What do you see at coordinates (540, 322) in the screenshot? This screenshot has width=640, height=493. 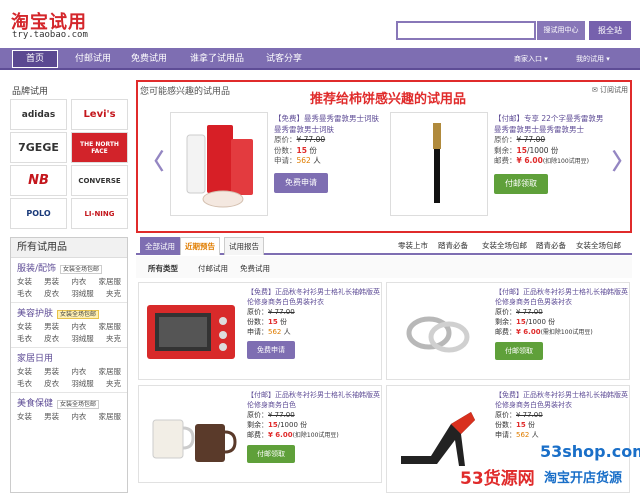 I see `unit: /1000 份` at bounding box center [540, 322].